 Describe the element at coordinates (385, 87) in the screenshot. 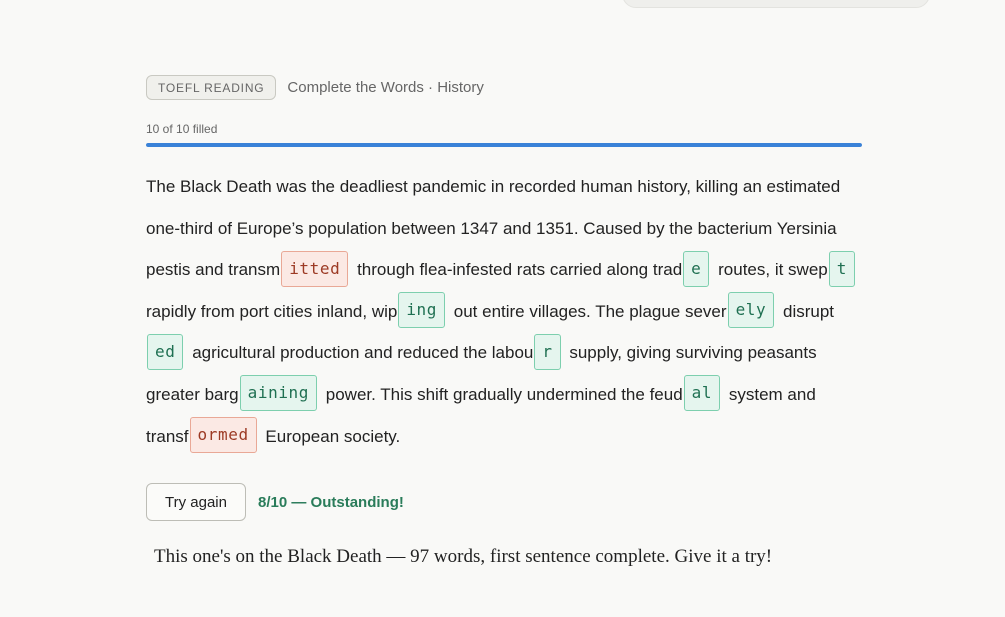

I see `exercise-subtitle: Complete the Words · History` at that location.